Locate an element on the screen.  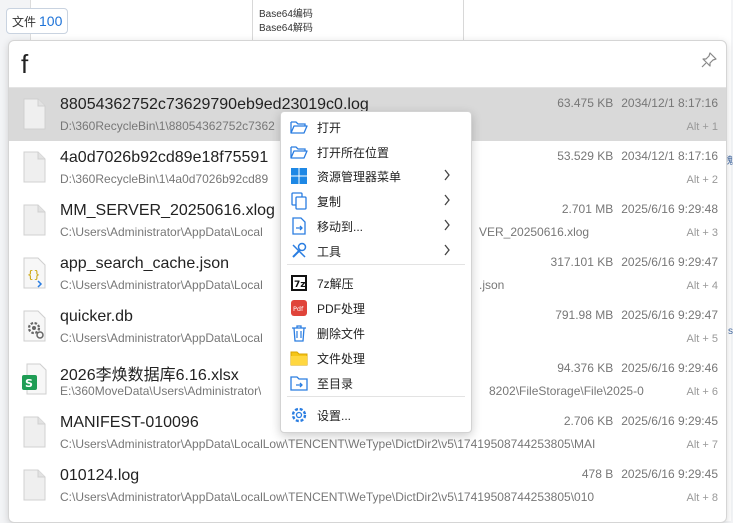
context-menu-item: Pdf PDF处理 is located at coordinates (376, 308).